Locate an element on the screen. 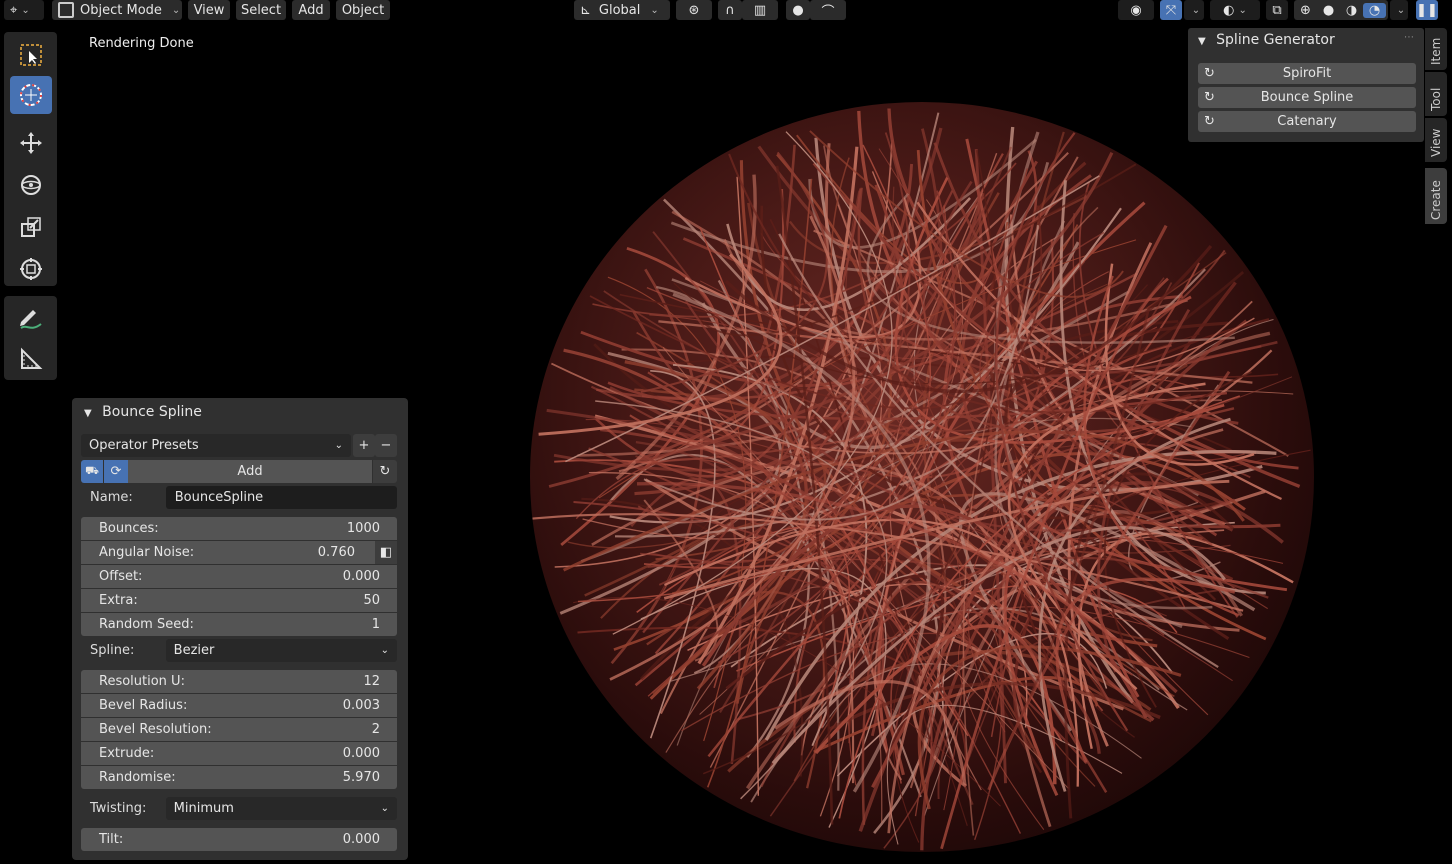 The height and width of the screenshot is (864, 1452). transform-icon is located at coordinates (31, 269).